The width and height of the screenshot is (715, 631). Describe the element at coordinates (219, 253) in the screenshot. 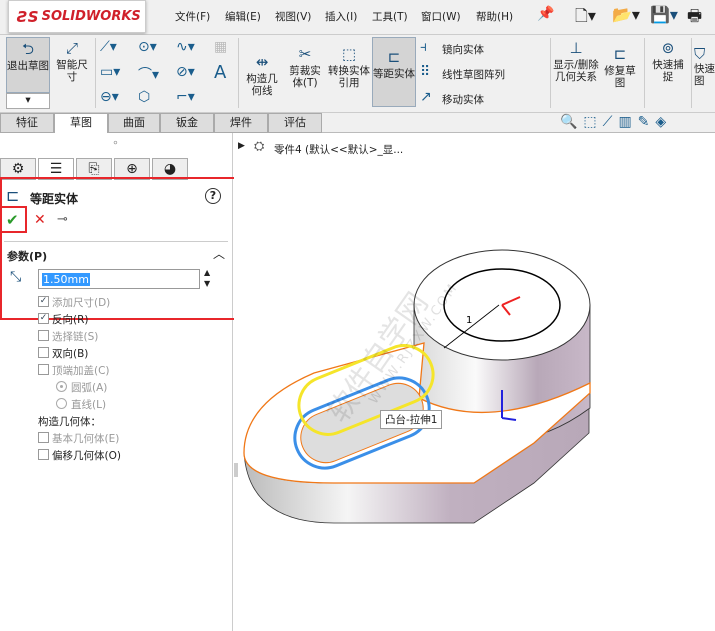

I see `collapse-chevron-icon: ︿` at that location.